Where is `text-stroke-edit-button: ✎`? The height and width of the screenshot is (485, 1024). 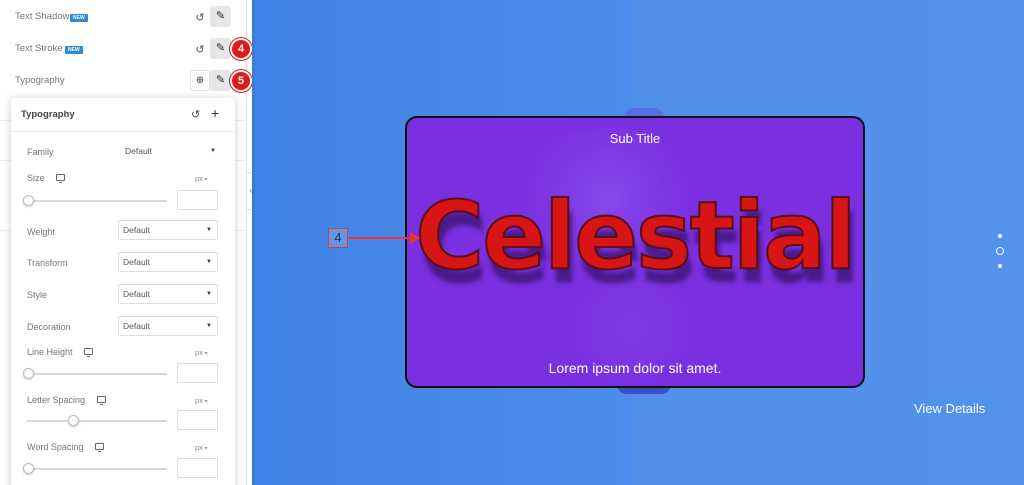
text-stroke-edit-button: ✎ is located at coordinates (220, 48).